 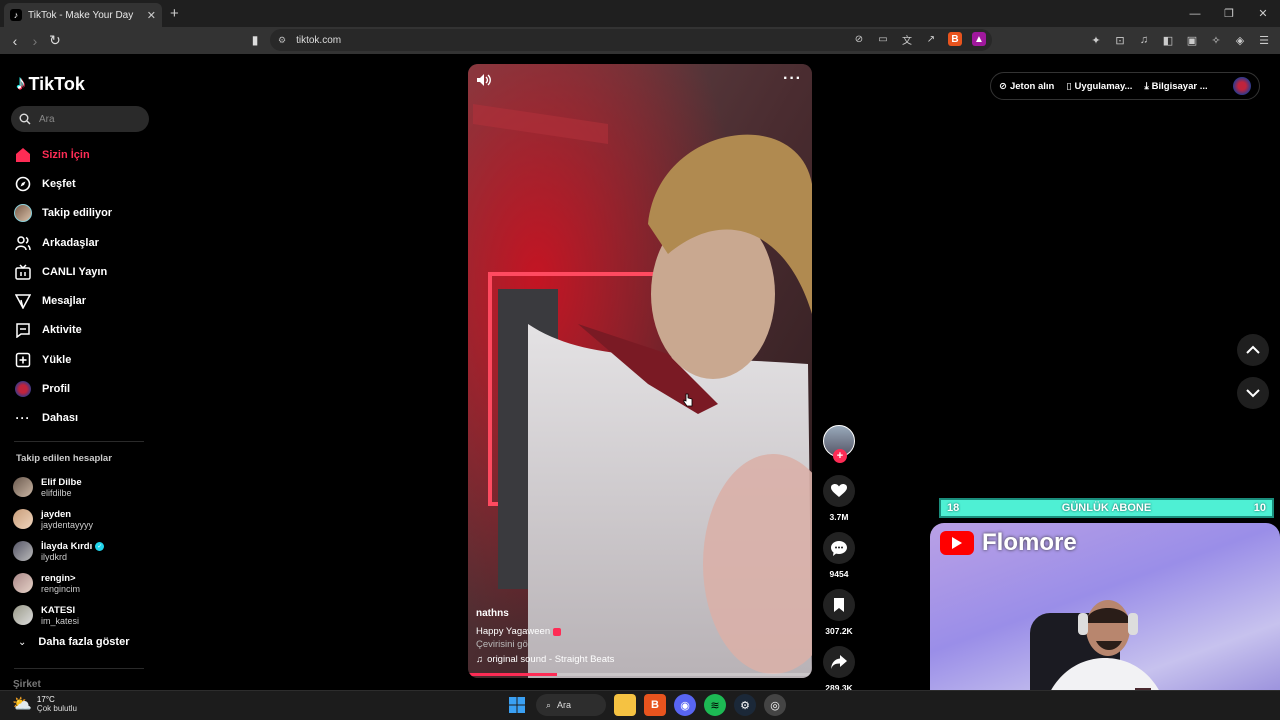 I want to click on wallet-icon: ▣, so click(x=1192, y=40).